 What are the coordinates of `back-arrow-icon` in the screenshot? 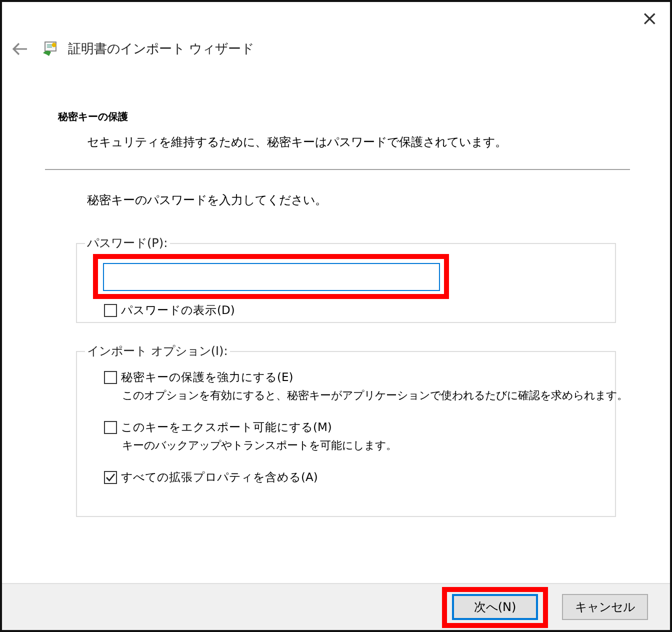 It's located at (20, 49).